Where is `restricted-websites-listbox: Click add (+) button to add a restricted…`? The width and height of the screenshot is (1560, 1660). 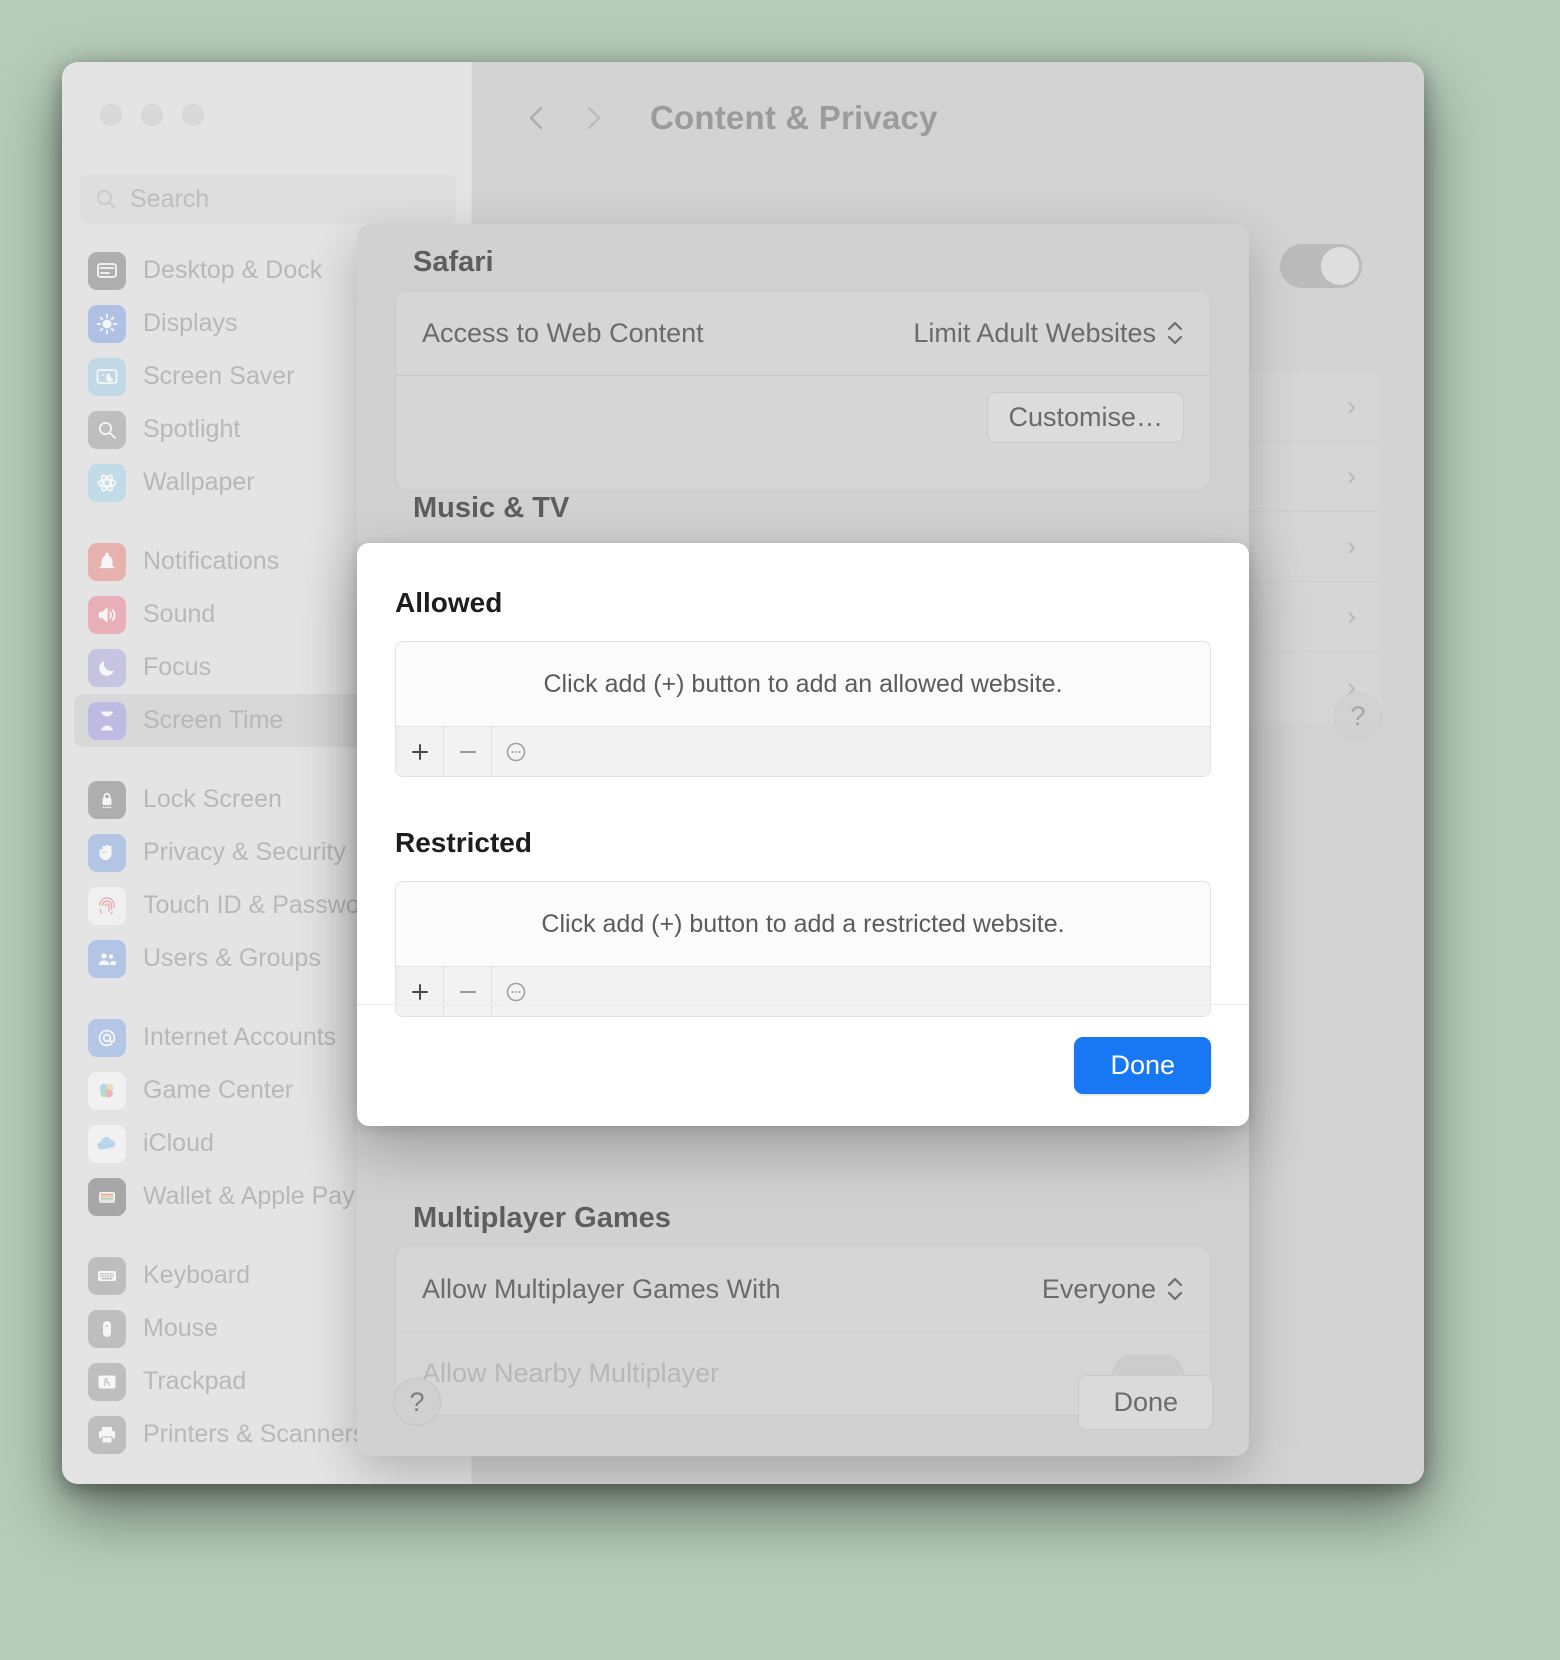 restricted-websites-listbox: Click add (+) button to add a restricted… is located at coordinates (803, 949).